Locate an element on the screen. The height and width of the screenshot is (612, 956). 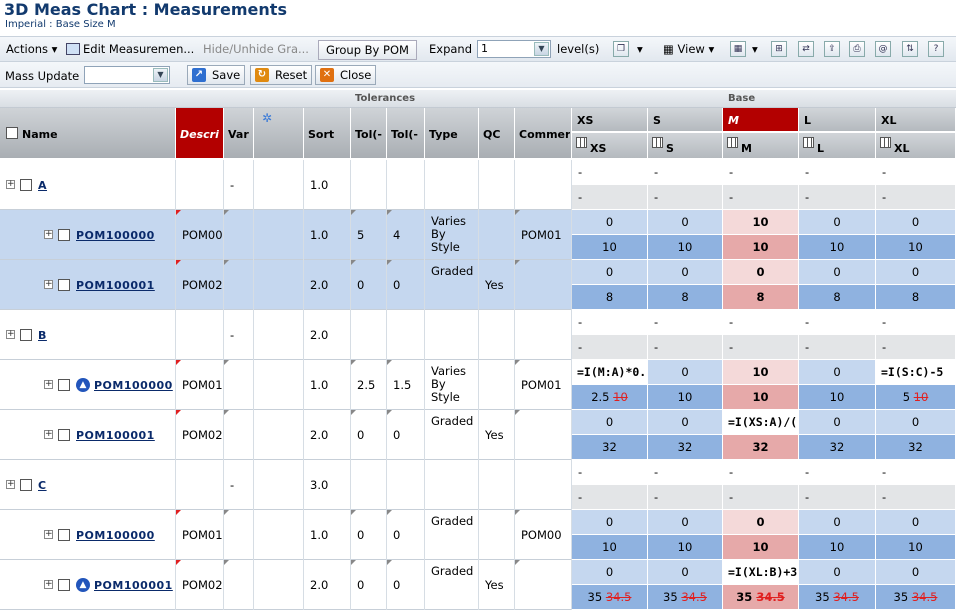
qc-cell is located at coordinates (497, 235).